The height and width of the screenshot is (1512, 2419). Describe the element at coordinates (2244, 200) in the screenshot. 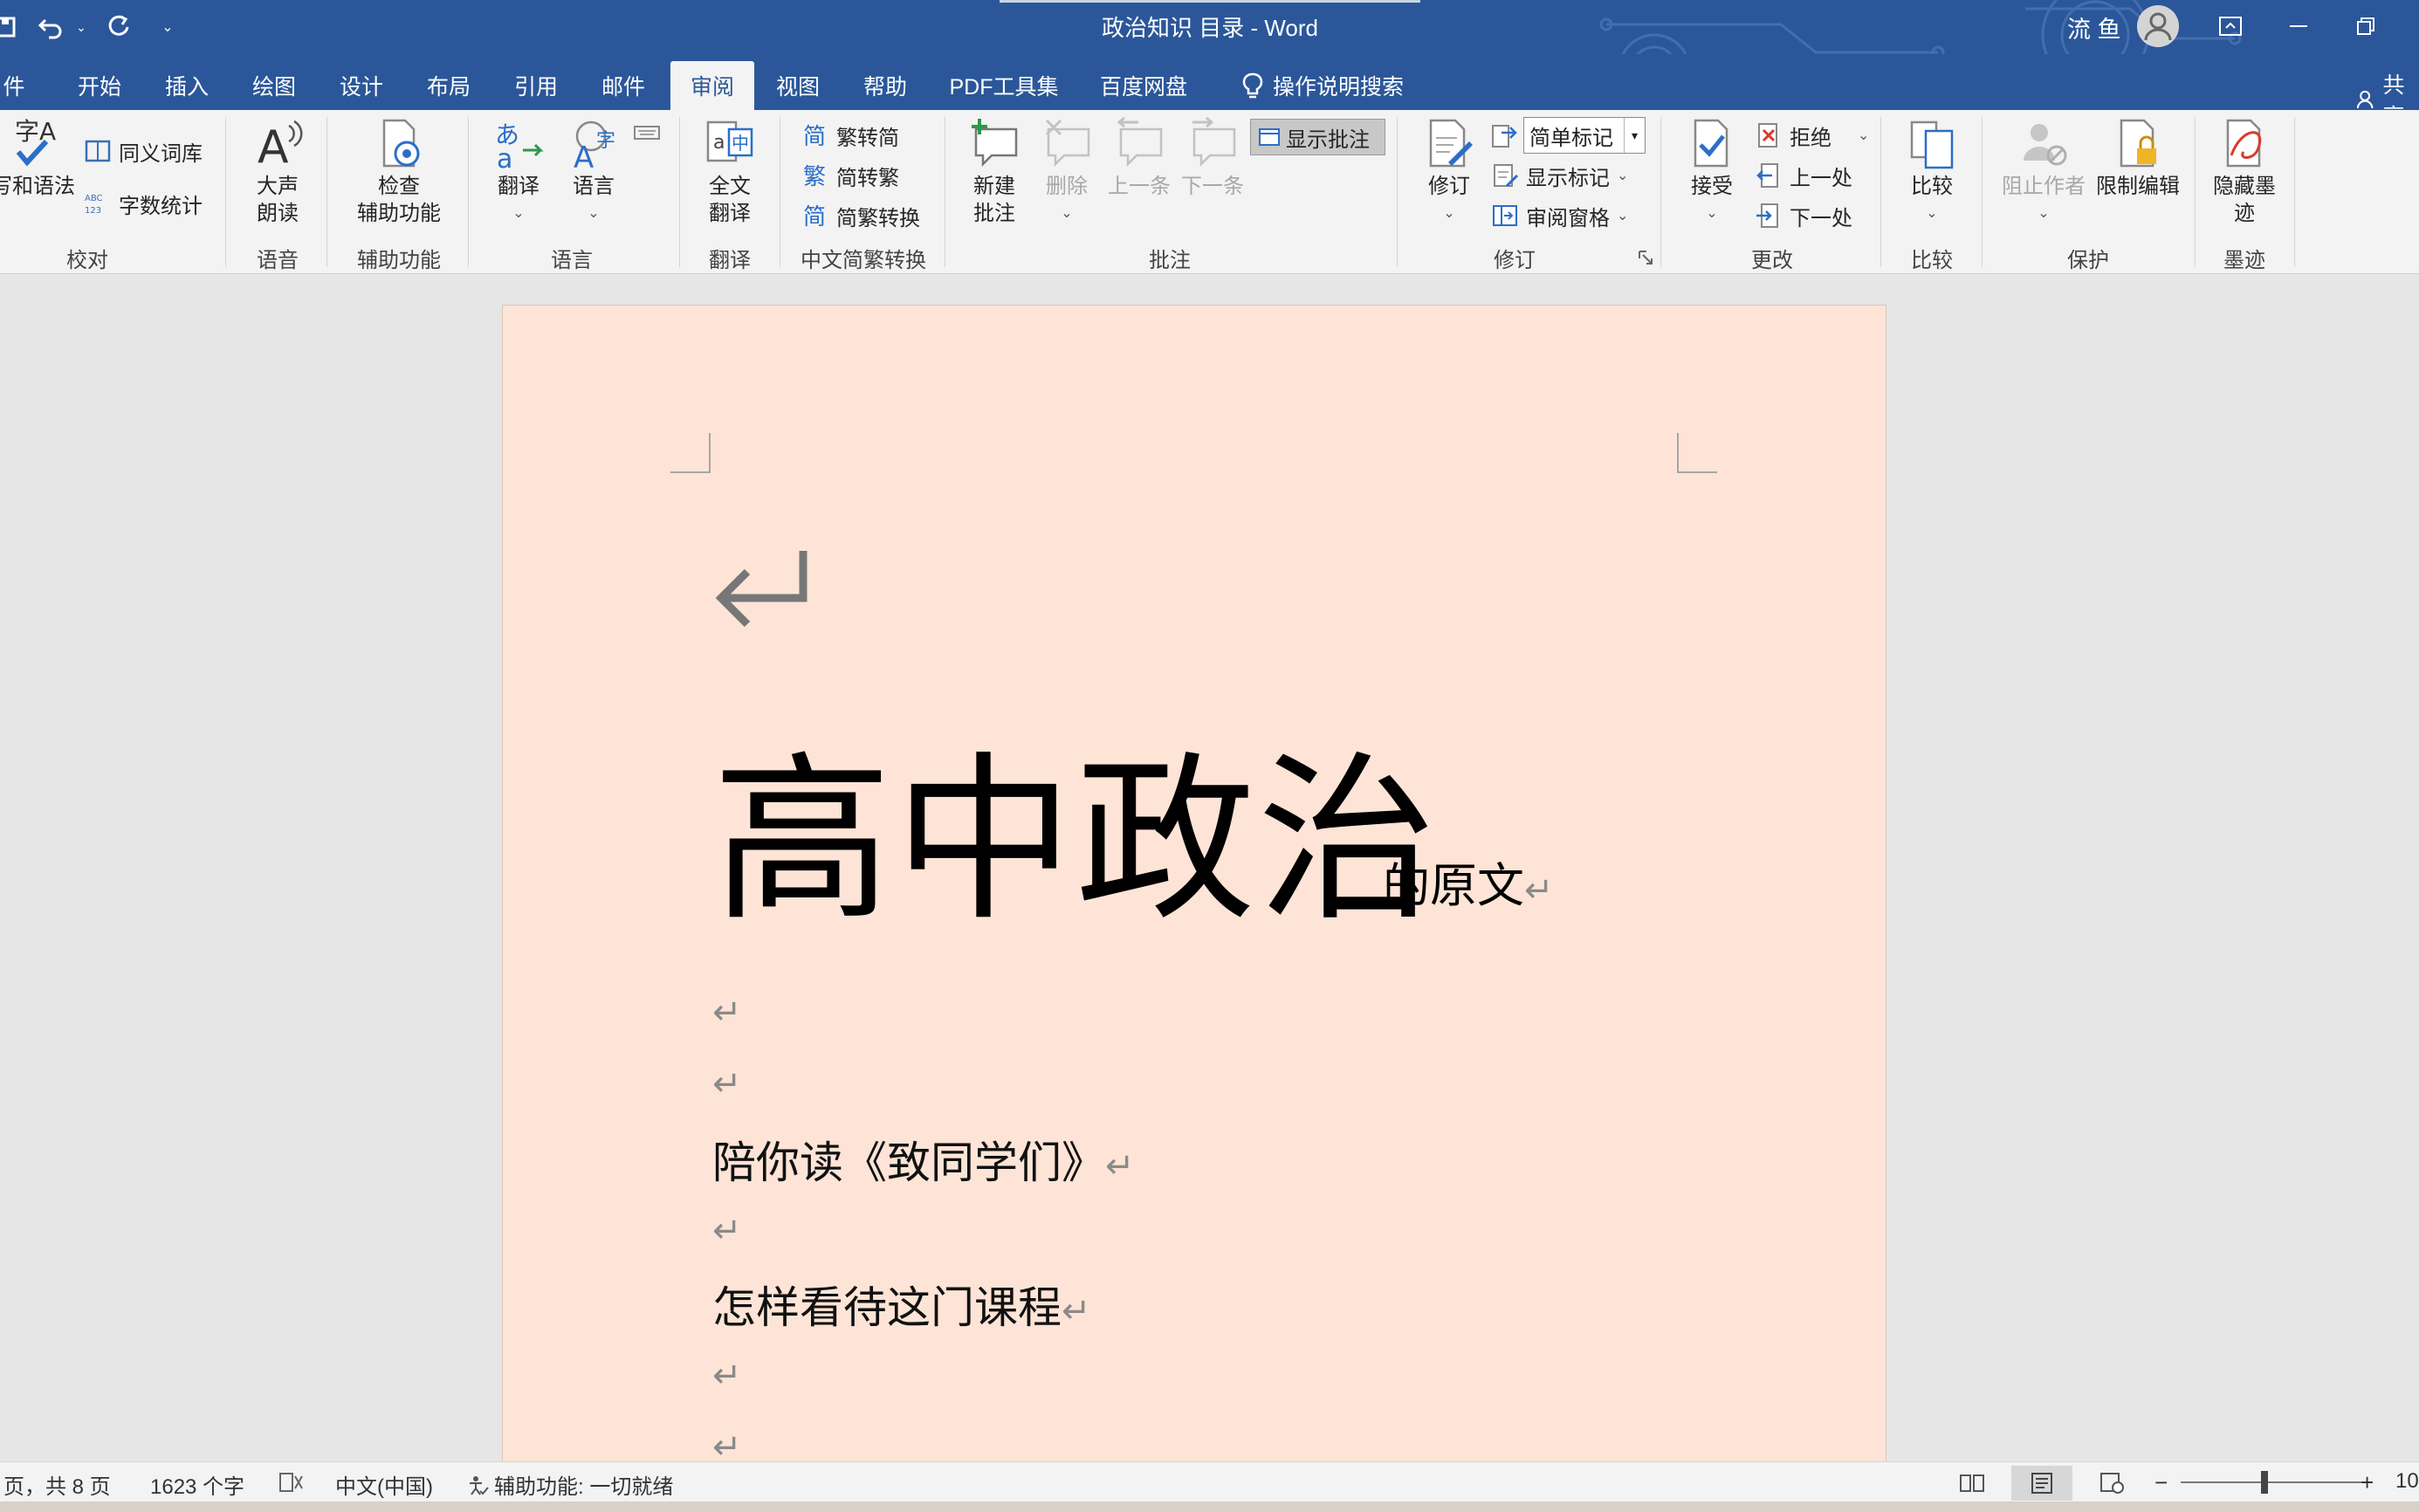

I see `hide-ink-label: 隐藏墨 迹` at that location.